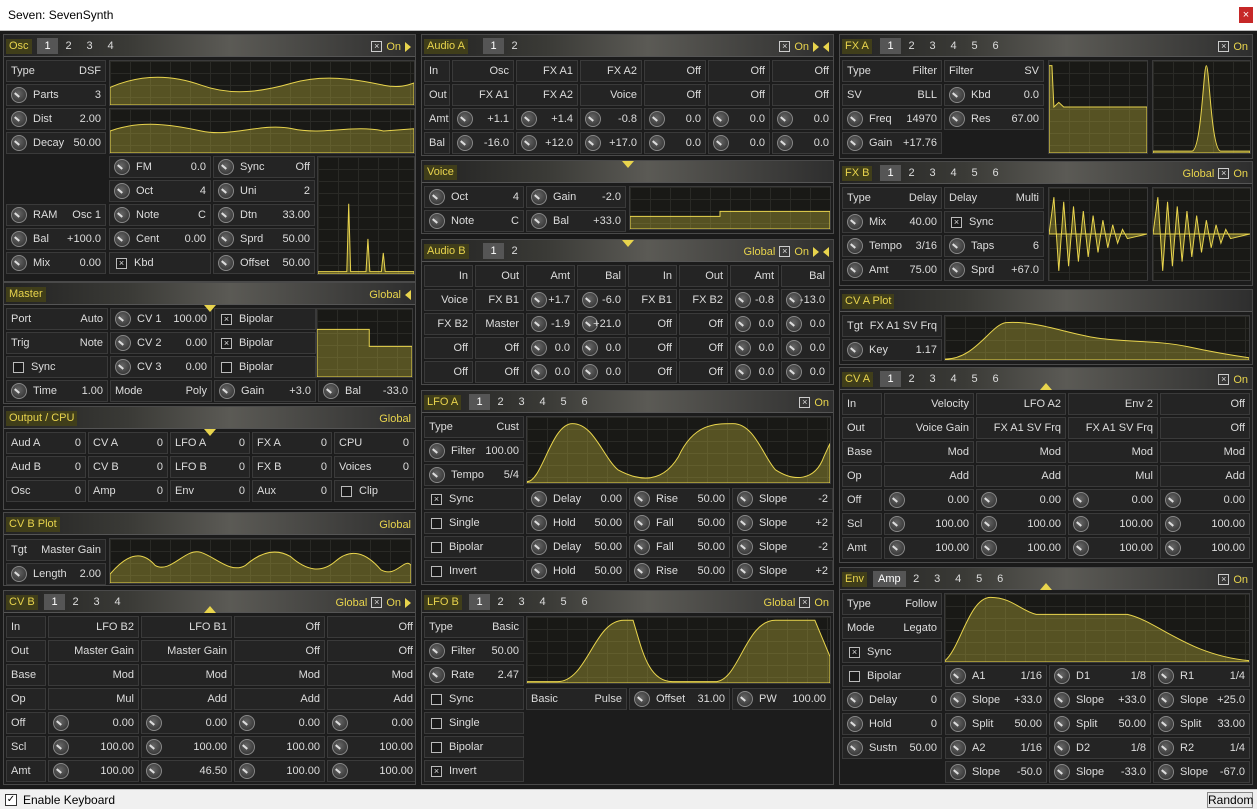 This screenshot has height=809, width=1257. Describe the element at coordinates (160, 167) in the screenshot. I see `fm-control: FM 0.0` at that location.